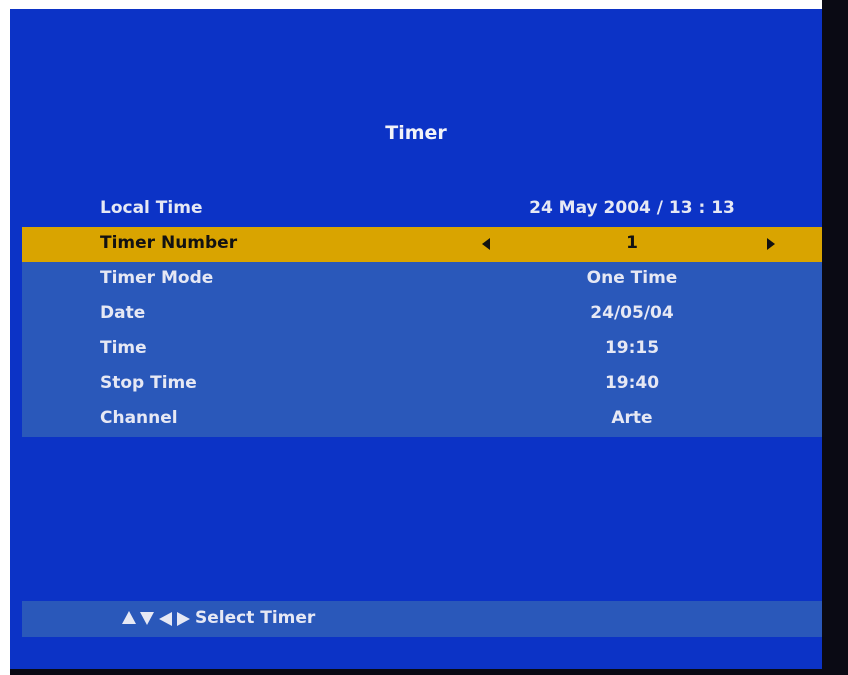 The image size is (848, 675). What do you see at coordinates (165, 619) in the screenshot?
I see `left-arrow-icon` at bounding box center [165, 619].